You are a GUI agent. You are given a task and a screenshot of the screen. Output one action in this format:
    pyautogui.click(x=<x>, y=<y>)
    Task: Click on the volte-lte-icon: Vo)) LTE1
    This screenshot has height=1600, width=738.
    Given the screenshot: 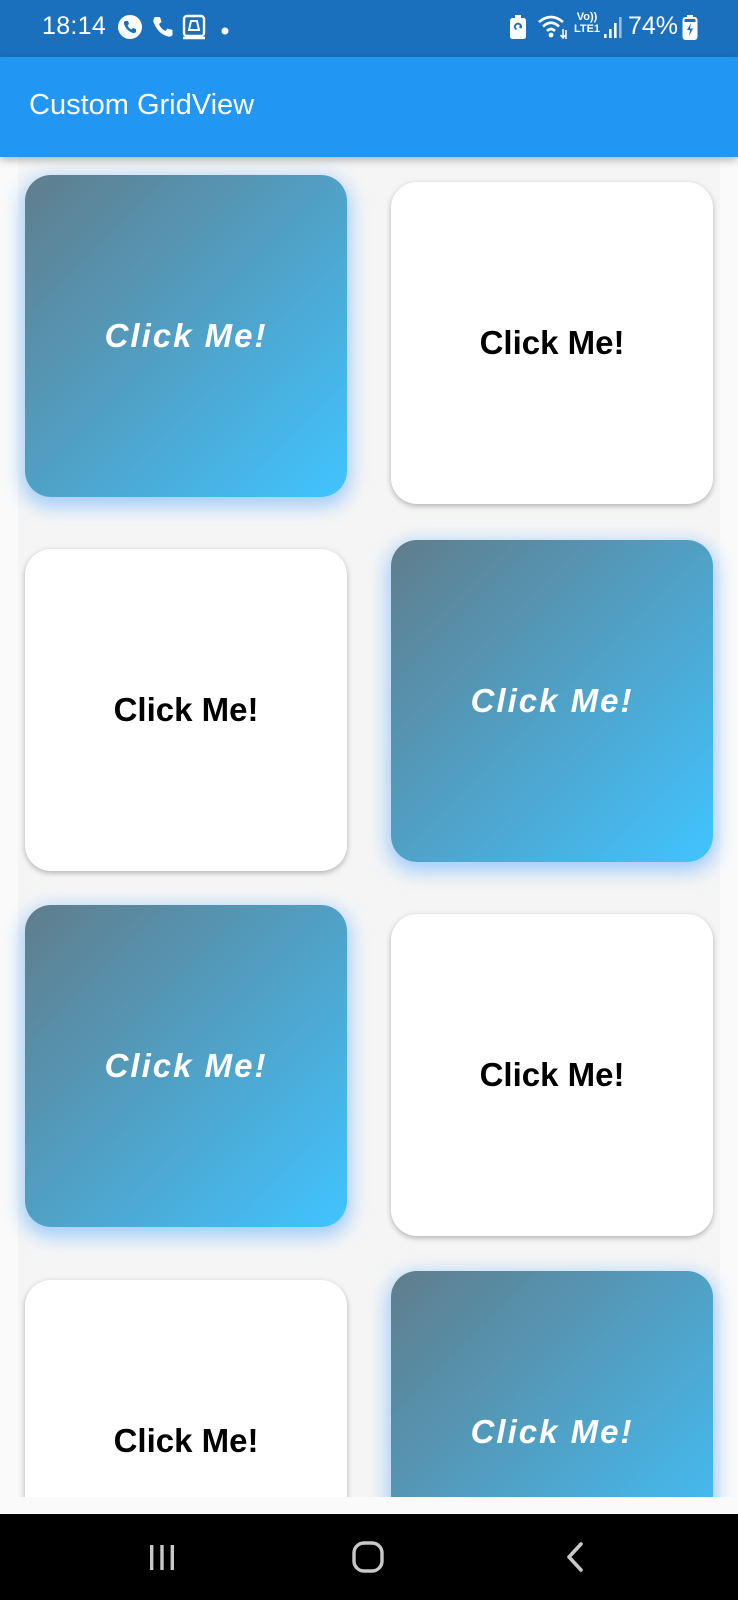 What is the action you would take?
    pyautogui.click(x=587, y=23)
    